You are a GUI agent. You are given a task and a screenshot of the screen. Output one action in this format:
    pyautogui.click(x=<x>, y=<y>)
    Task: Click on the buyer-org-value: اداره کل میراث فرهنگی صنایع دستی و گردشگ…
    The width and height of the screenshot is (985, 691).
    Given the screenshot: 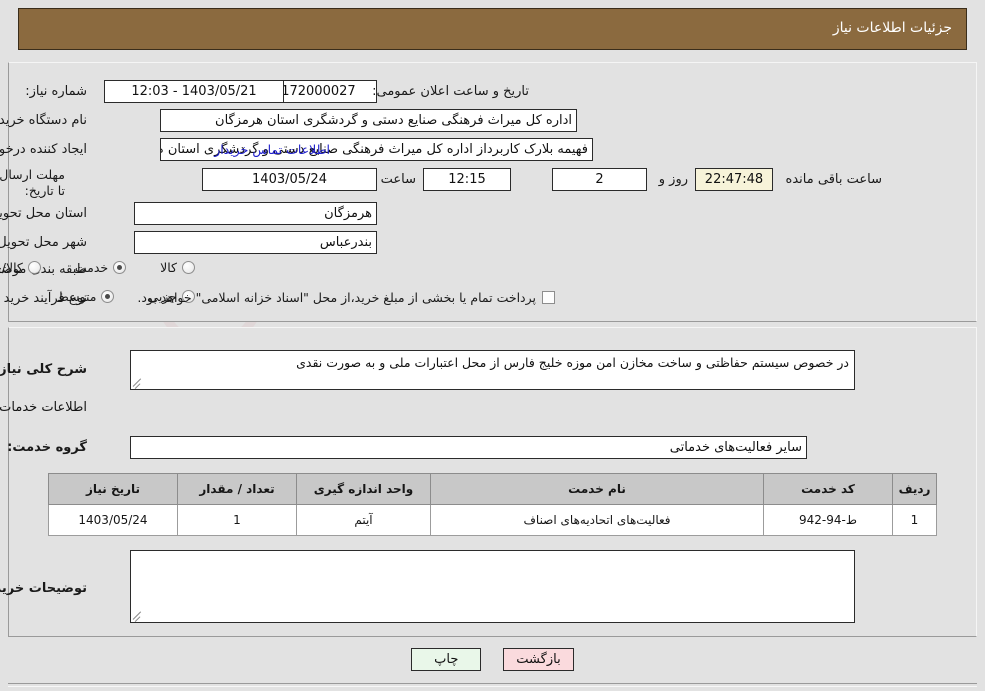 What is the action you would take?
    pyautogui.click(x=368, y=120)
    